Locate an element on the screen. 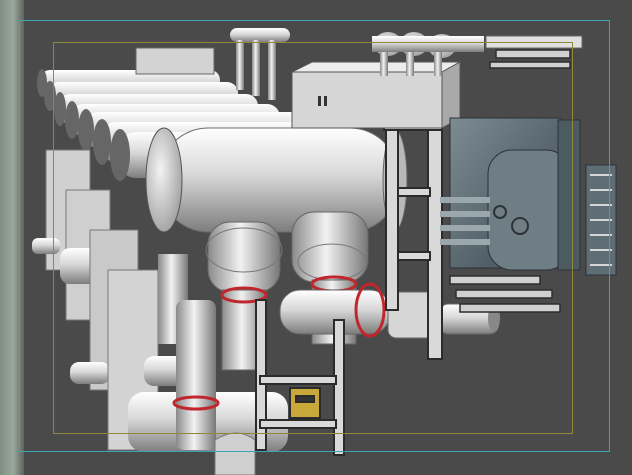 This screenshot has height=475, width=632. rear-transformer-unit is located at coordinates (528, 196).